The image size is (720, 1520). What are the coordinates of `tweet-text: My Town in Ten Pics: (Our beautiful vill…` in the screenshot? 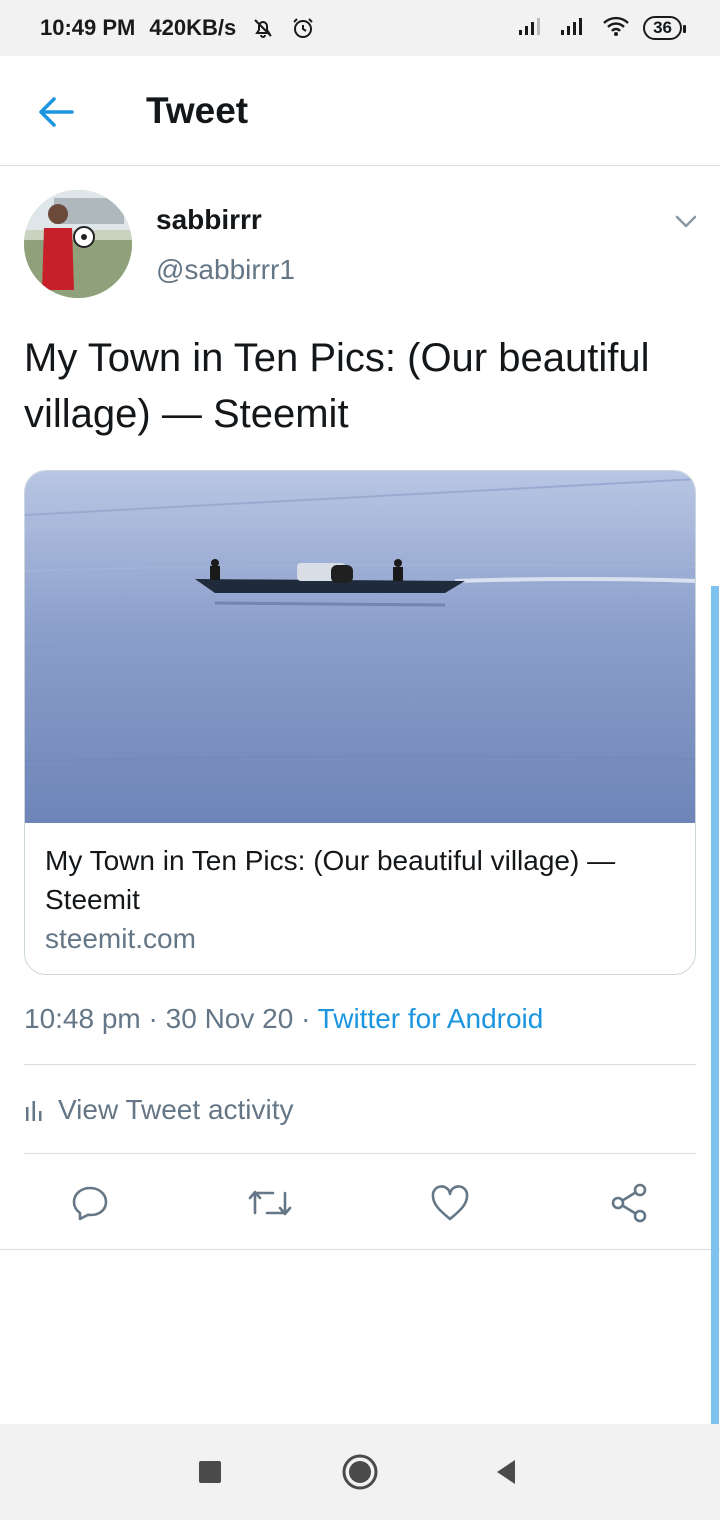 It's located at (337, 386).